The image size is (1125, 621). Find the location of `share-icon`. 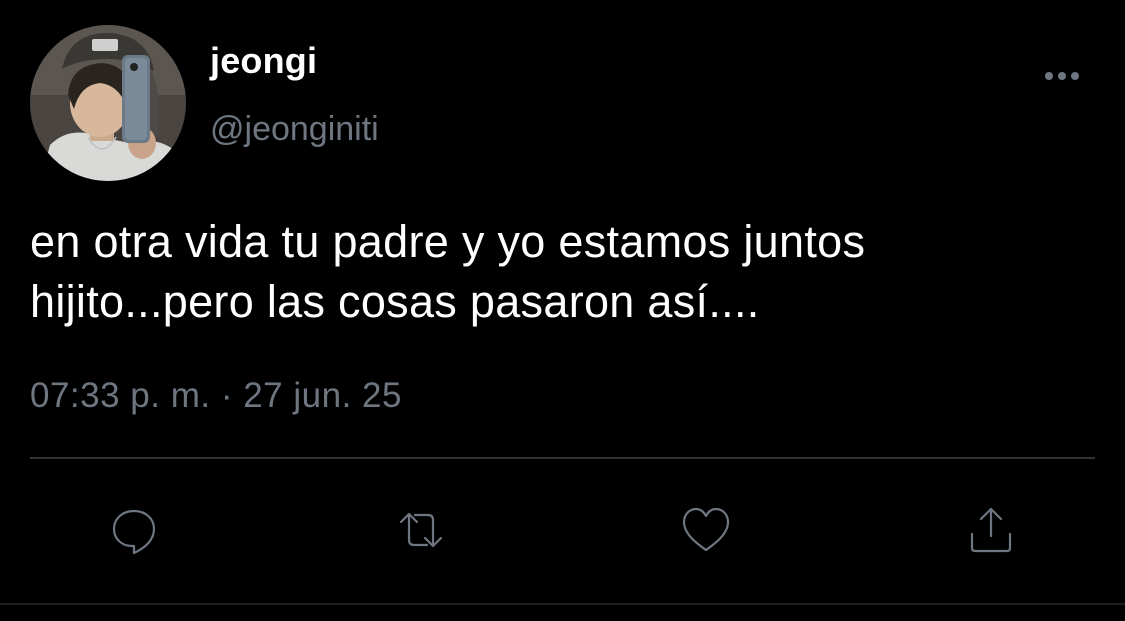

share-icon is located at coordinates (991, 530).